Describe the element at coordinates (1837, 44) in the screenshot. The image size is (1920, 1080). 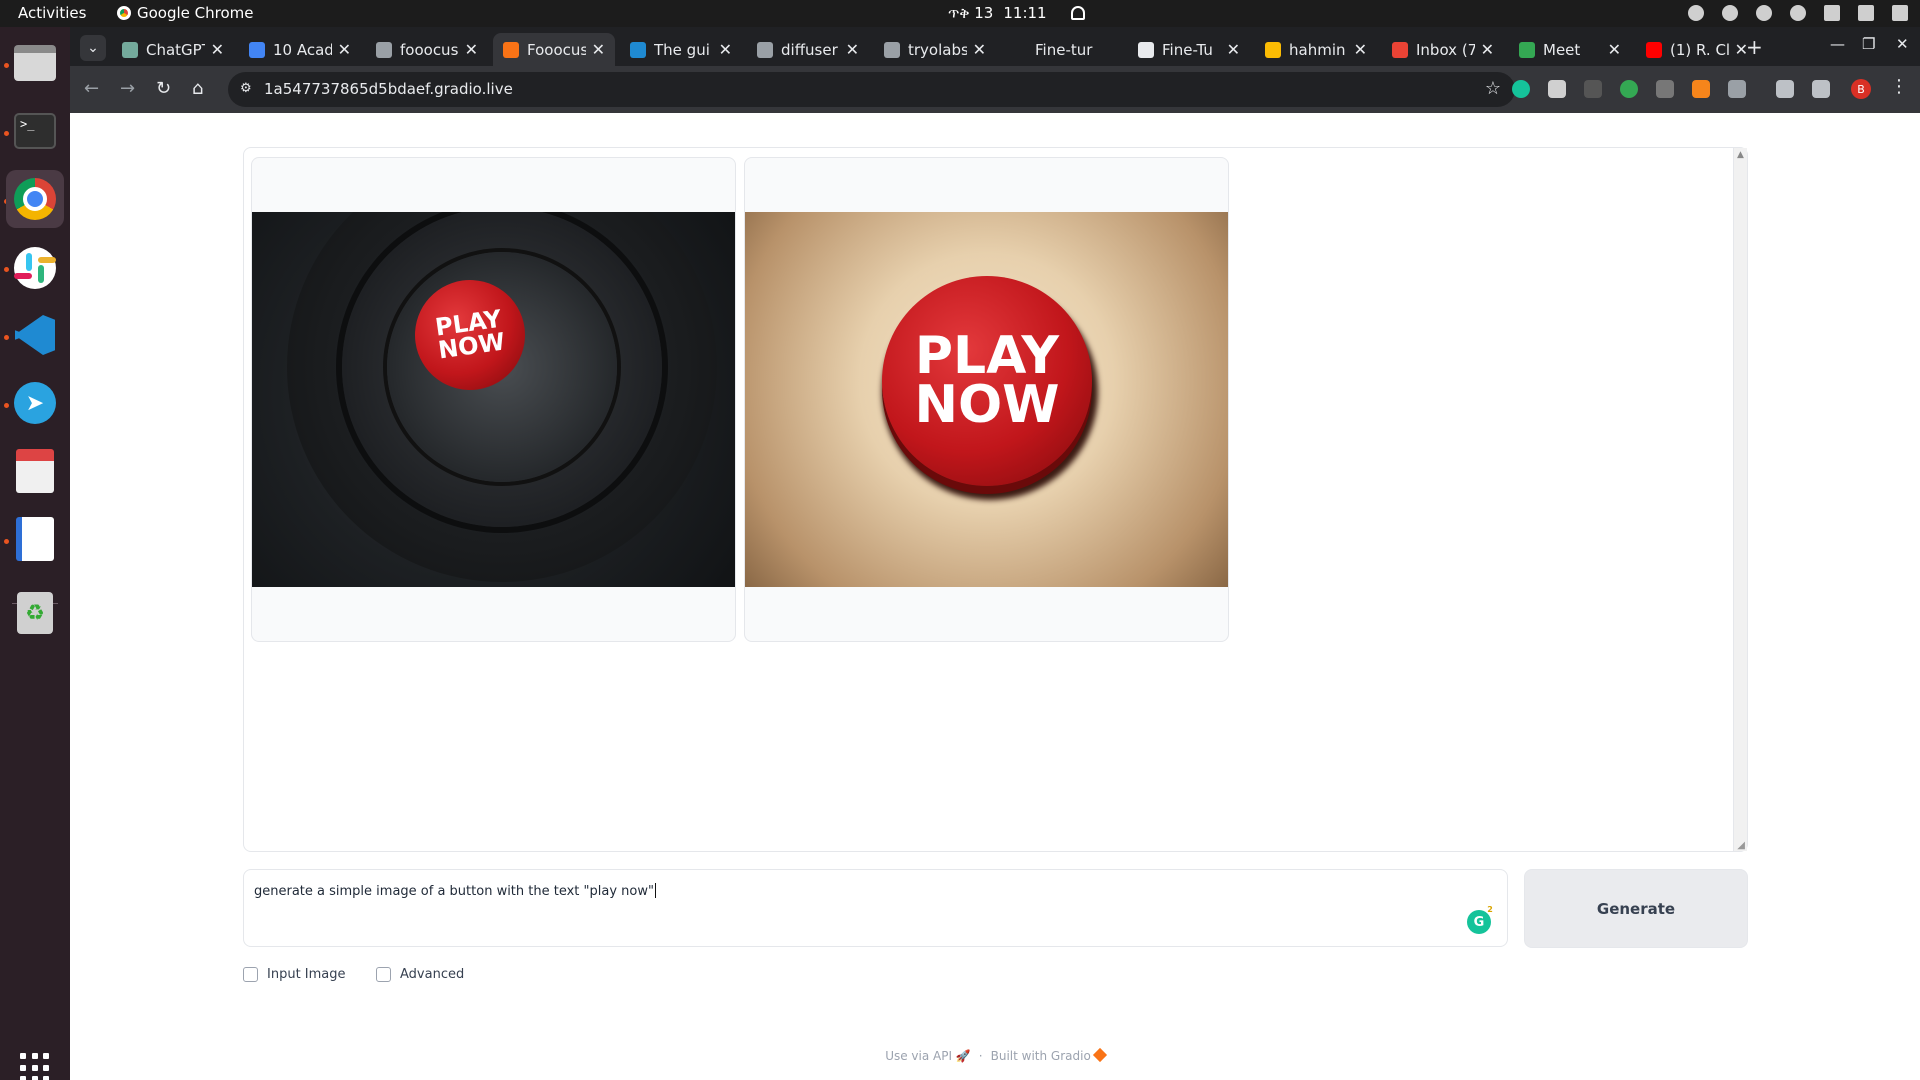
I see `minimize-icon: —` at that location.